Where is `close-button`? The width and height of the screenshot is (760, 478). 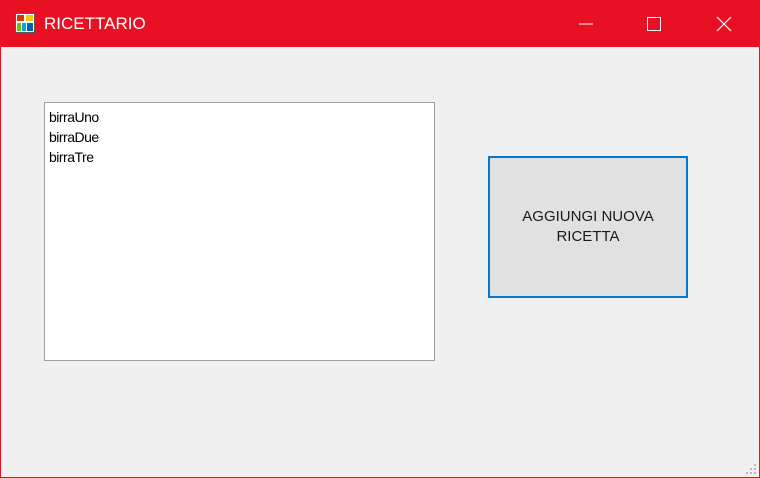
close-button is located at coordinates (724, 24).